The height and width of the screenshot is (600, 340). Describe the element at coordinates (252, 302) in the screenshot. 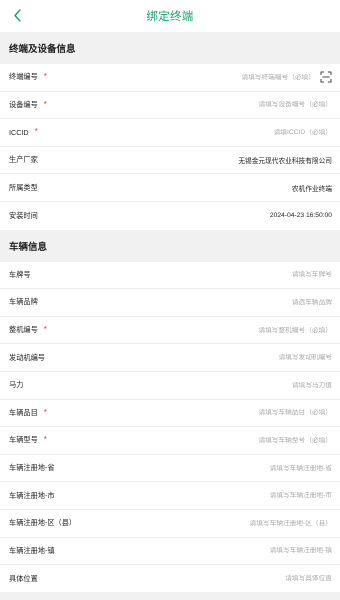

I see `brand-input` at that location.